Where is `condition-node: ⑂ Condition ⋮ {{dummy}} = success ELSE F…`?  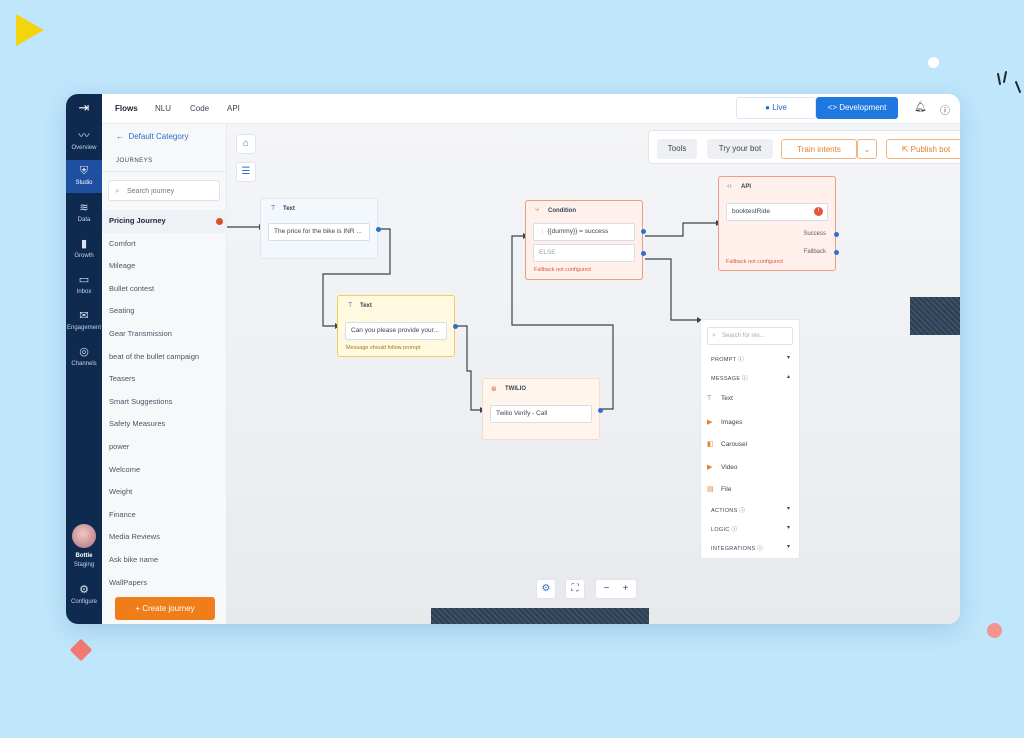
condition-node: ⑂ Condition ⋮ {{dummy}} = success ELSE F… is located at coordinates (585, 240).